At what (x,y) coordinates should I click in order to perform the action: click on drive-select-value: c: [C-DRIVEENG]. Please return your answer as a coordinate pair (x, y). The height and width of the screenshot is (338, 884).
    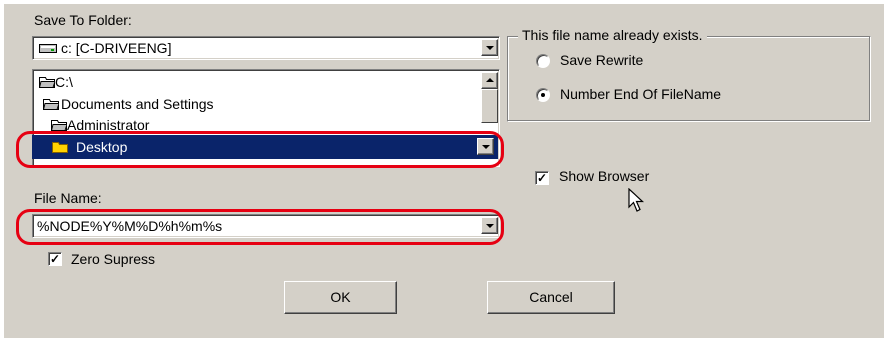
    Looking at the image, I should click on (116, 48).